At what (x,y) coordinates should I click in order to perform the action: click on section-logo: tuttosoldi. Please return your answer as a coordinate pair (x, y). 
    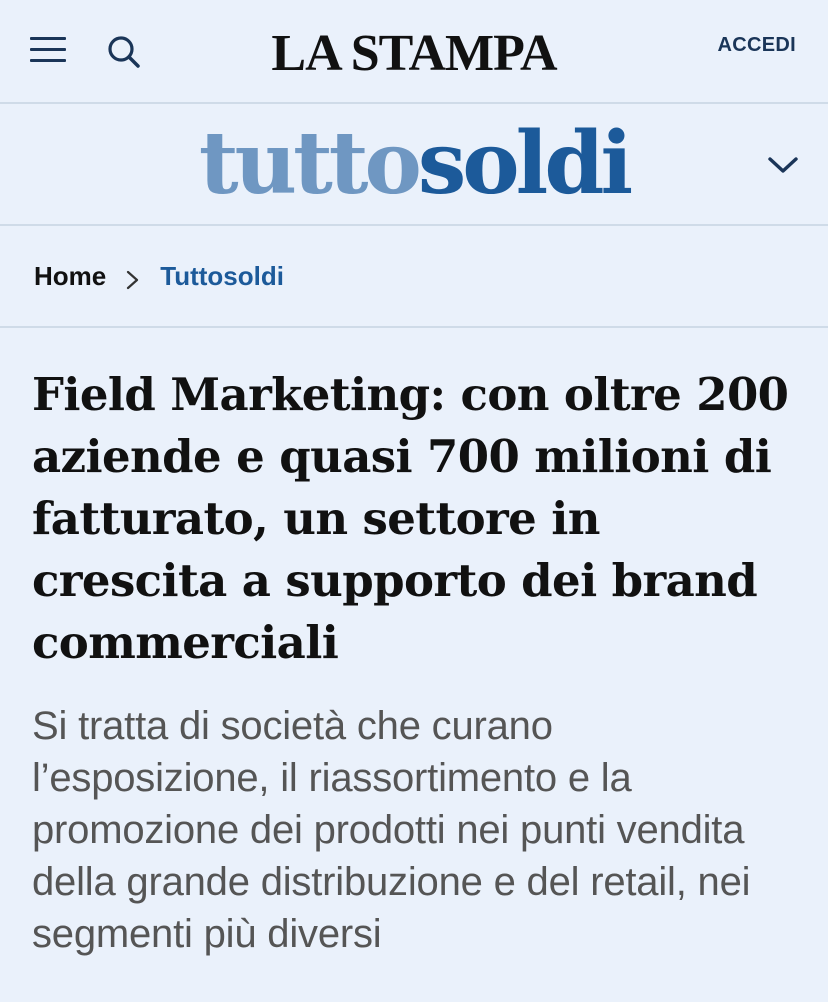
    Looking at the image, I should click on (414, 164).